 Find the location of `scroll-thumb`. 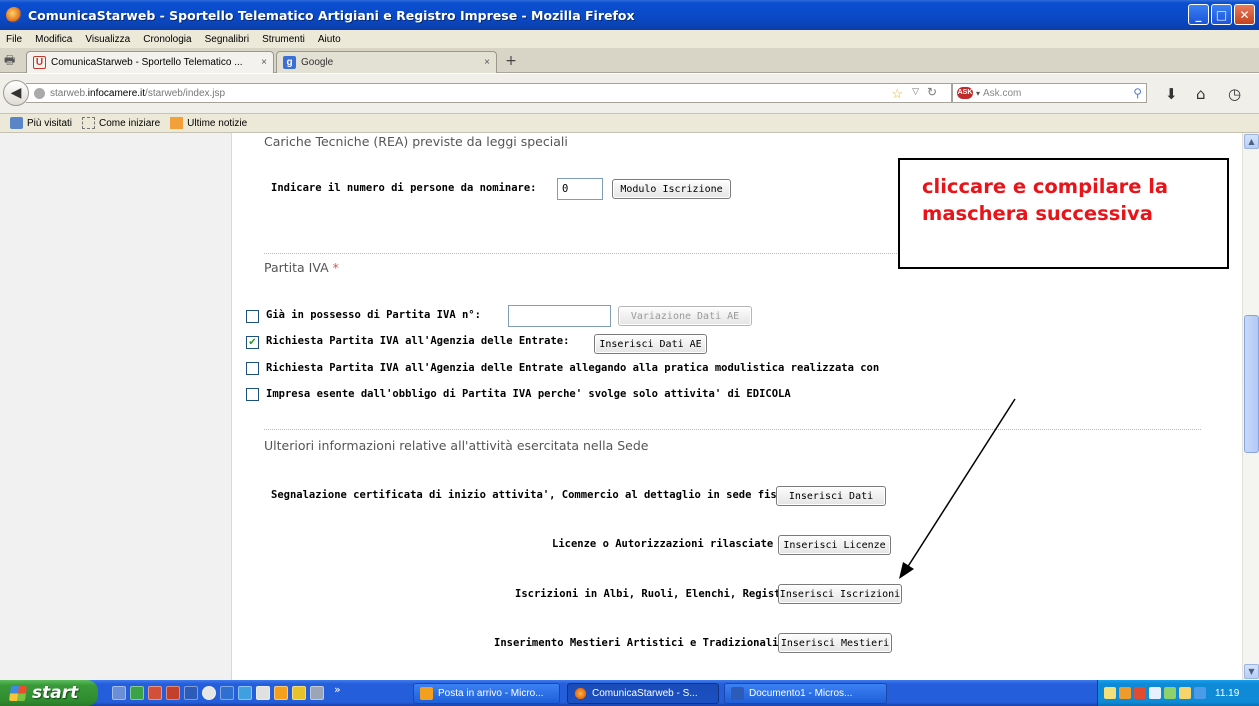

scroll-thumb is located at coordinates (1251, 384).